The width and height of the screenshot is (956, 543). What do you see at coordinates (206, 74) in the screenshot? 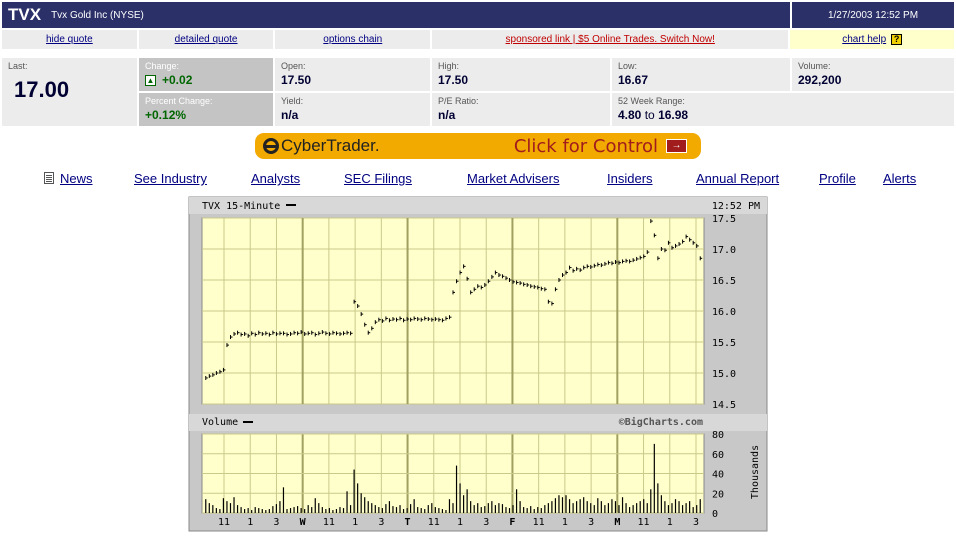
I see `change-cell: Change: ▲ +0.02` at bounding box center [206, 74].